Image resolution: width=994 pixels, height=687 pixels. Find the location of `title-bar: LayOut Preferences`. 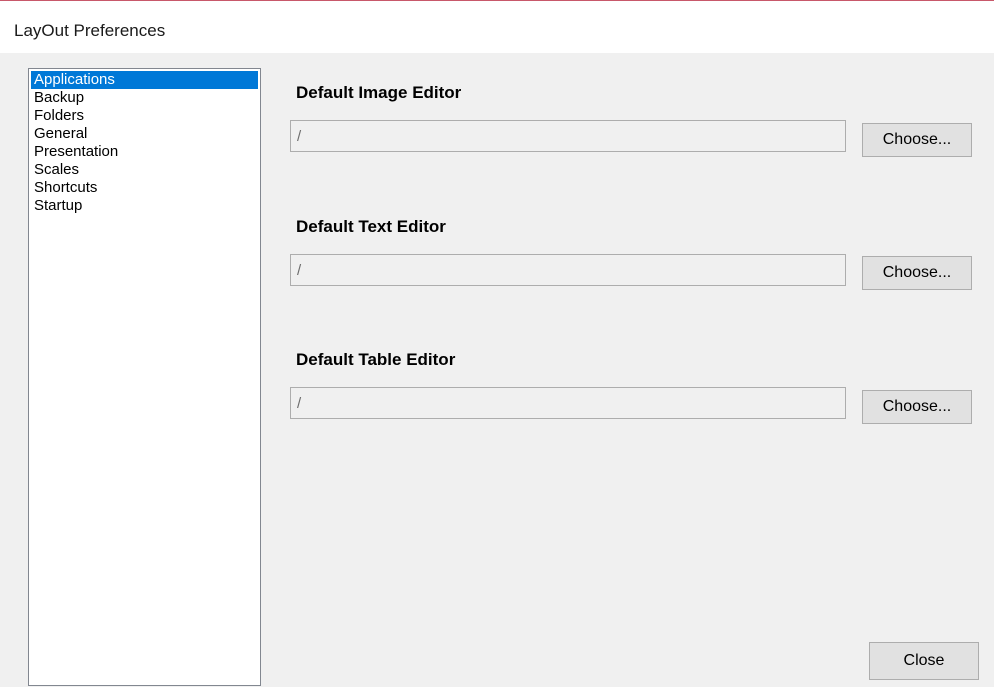

title-bar: LayOut Preferences is located at coordinates (497, 27).